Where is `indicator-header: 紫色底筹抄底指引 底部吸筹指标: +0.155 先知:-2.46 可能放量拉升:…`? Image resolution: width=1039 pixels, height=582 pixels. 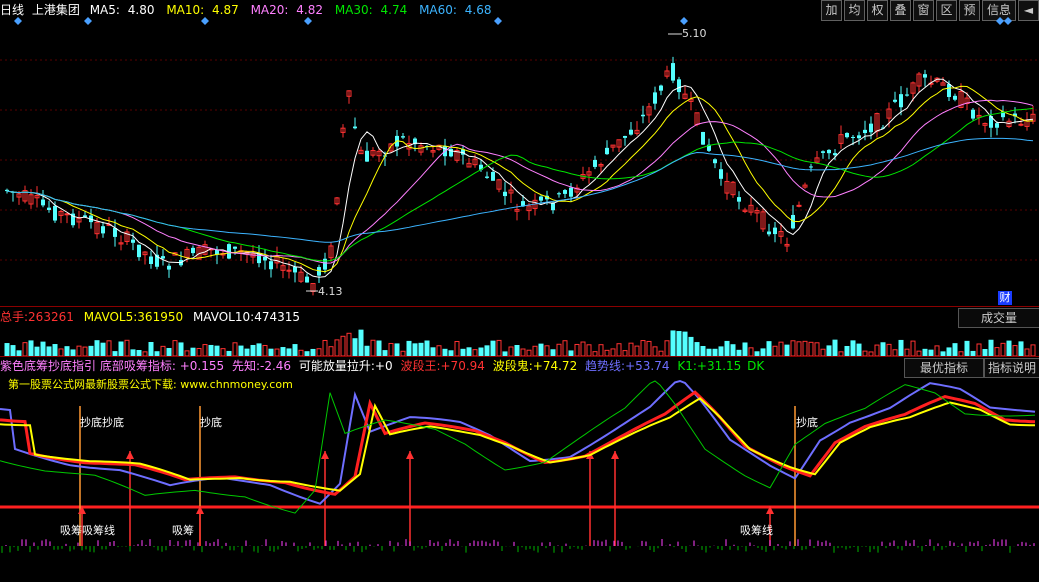 indicator-header: 紫色底筹抄底指引 底部吸筹指标: +0.155 先知:-2.46 可能放量拉升:… is located at coordinates (382, 366).